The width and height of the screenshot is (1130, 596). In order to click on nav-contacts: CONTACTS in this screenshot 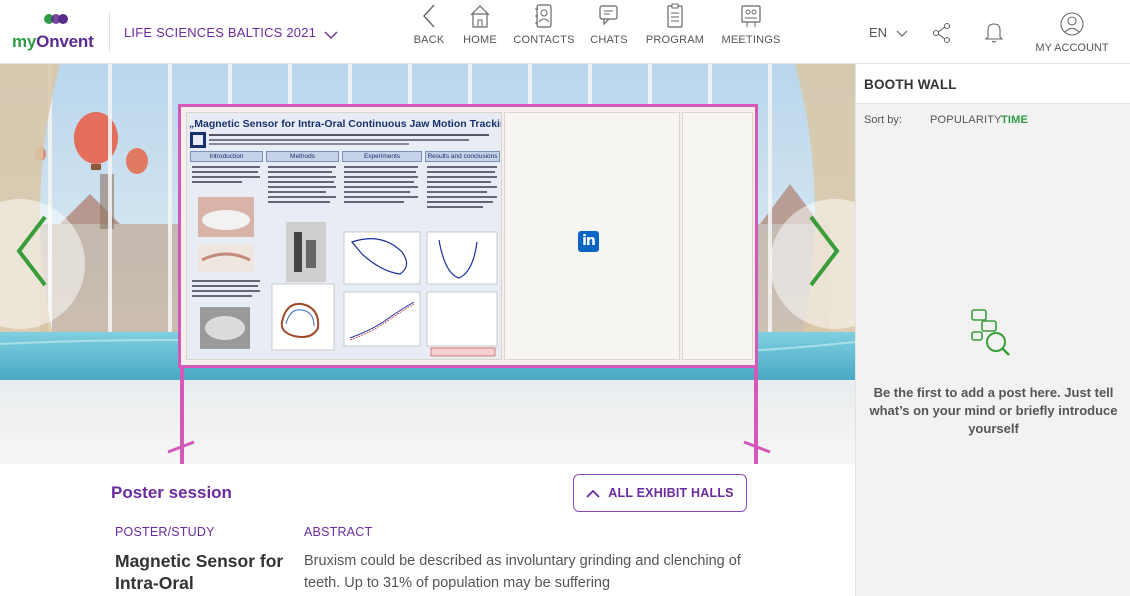, I will do `click(544, 25)`.